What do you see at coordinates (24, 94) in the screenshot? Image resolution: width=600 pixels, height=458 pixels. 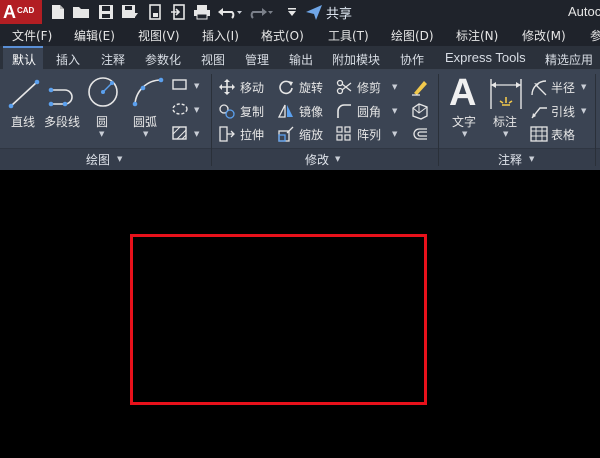 I see `line-icon` at bounding box center [24, 94].